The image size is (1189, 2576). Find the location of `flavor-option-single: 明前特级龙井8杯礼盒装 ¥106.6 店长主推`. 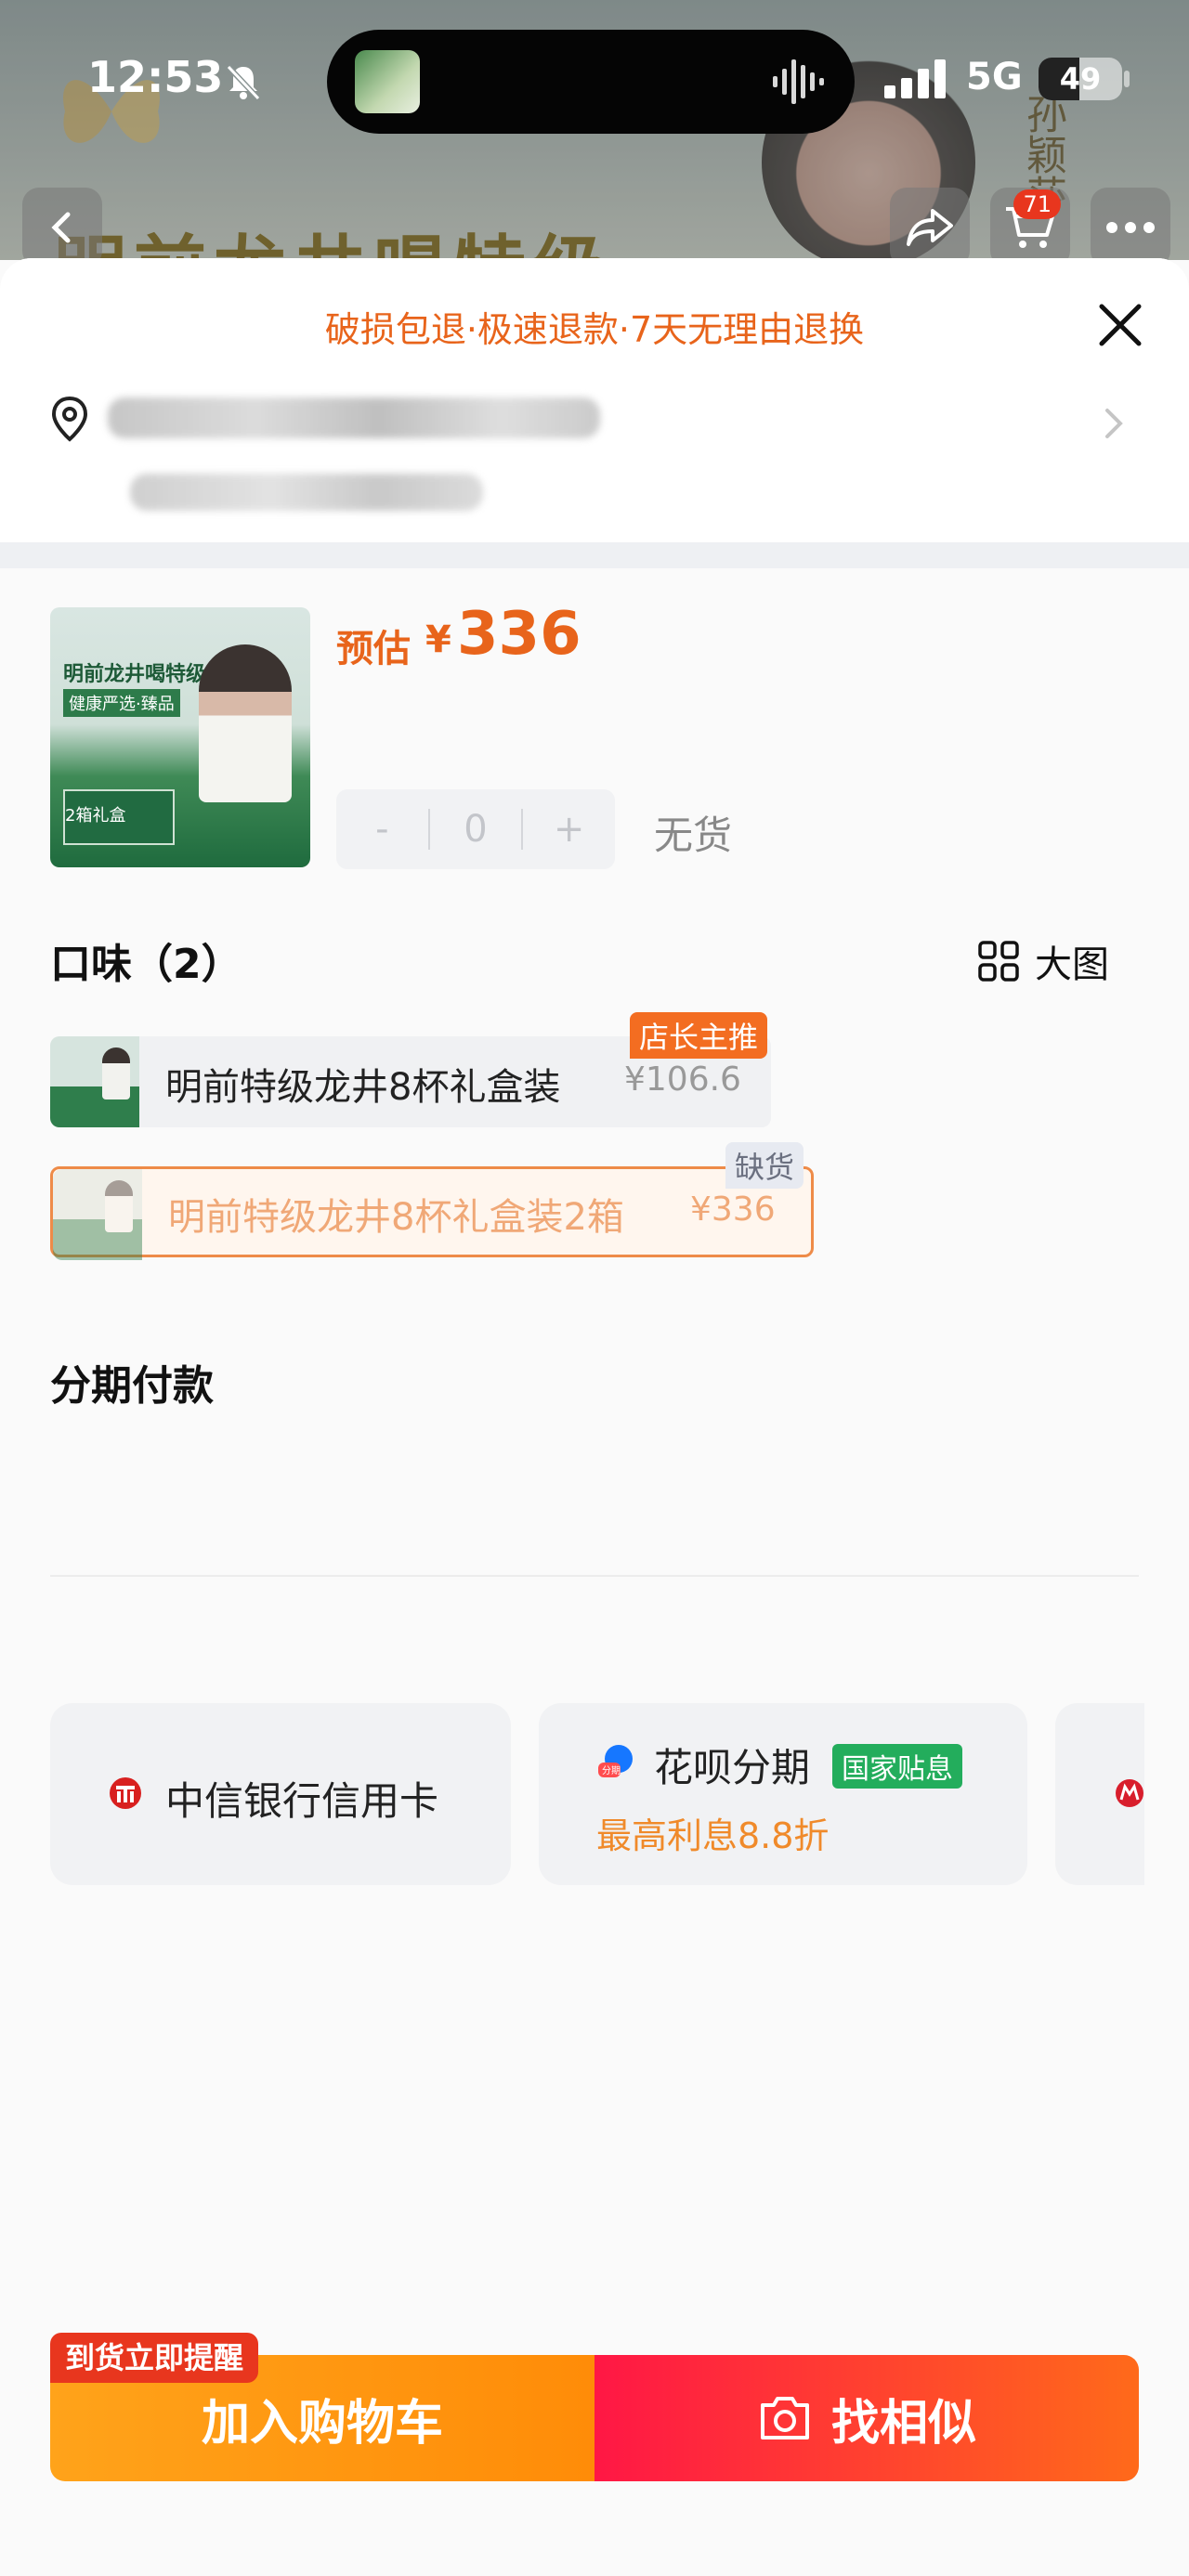

flavor-option-single: 明前特级龙井8杯礼盒装 ¥106.6 店长主推 is located at coordinates (411, 1070).